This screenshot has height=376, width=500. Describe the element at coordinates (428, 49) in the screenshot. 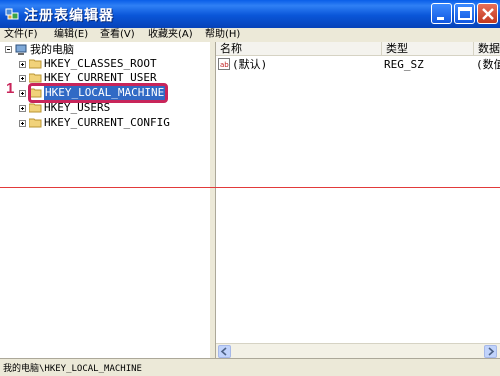

I see `column-header-type: 类型` at that location.